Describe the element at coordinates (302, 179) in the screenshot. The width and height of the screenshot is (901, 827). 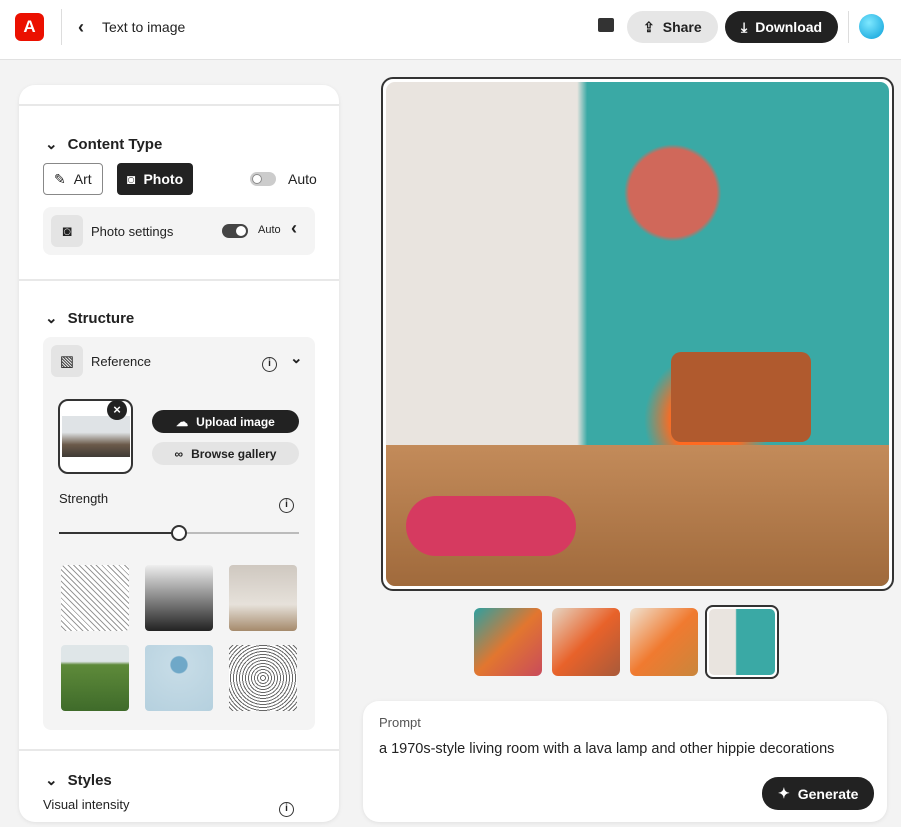
I see `auto-label: Auto` at that location.